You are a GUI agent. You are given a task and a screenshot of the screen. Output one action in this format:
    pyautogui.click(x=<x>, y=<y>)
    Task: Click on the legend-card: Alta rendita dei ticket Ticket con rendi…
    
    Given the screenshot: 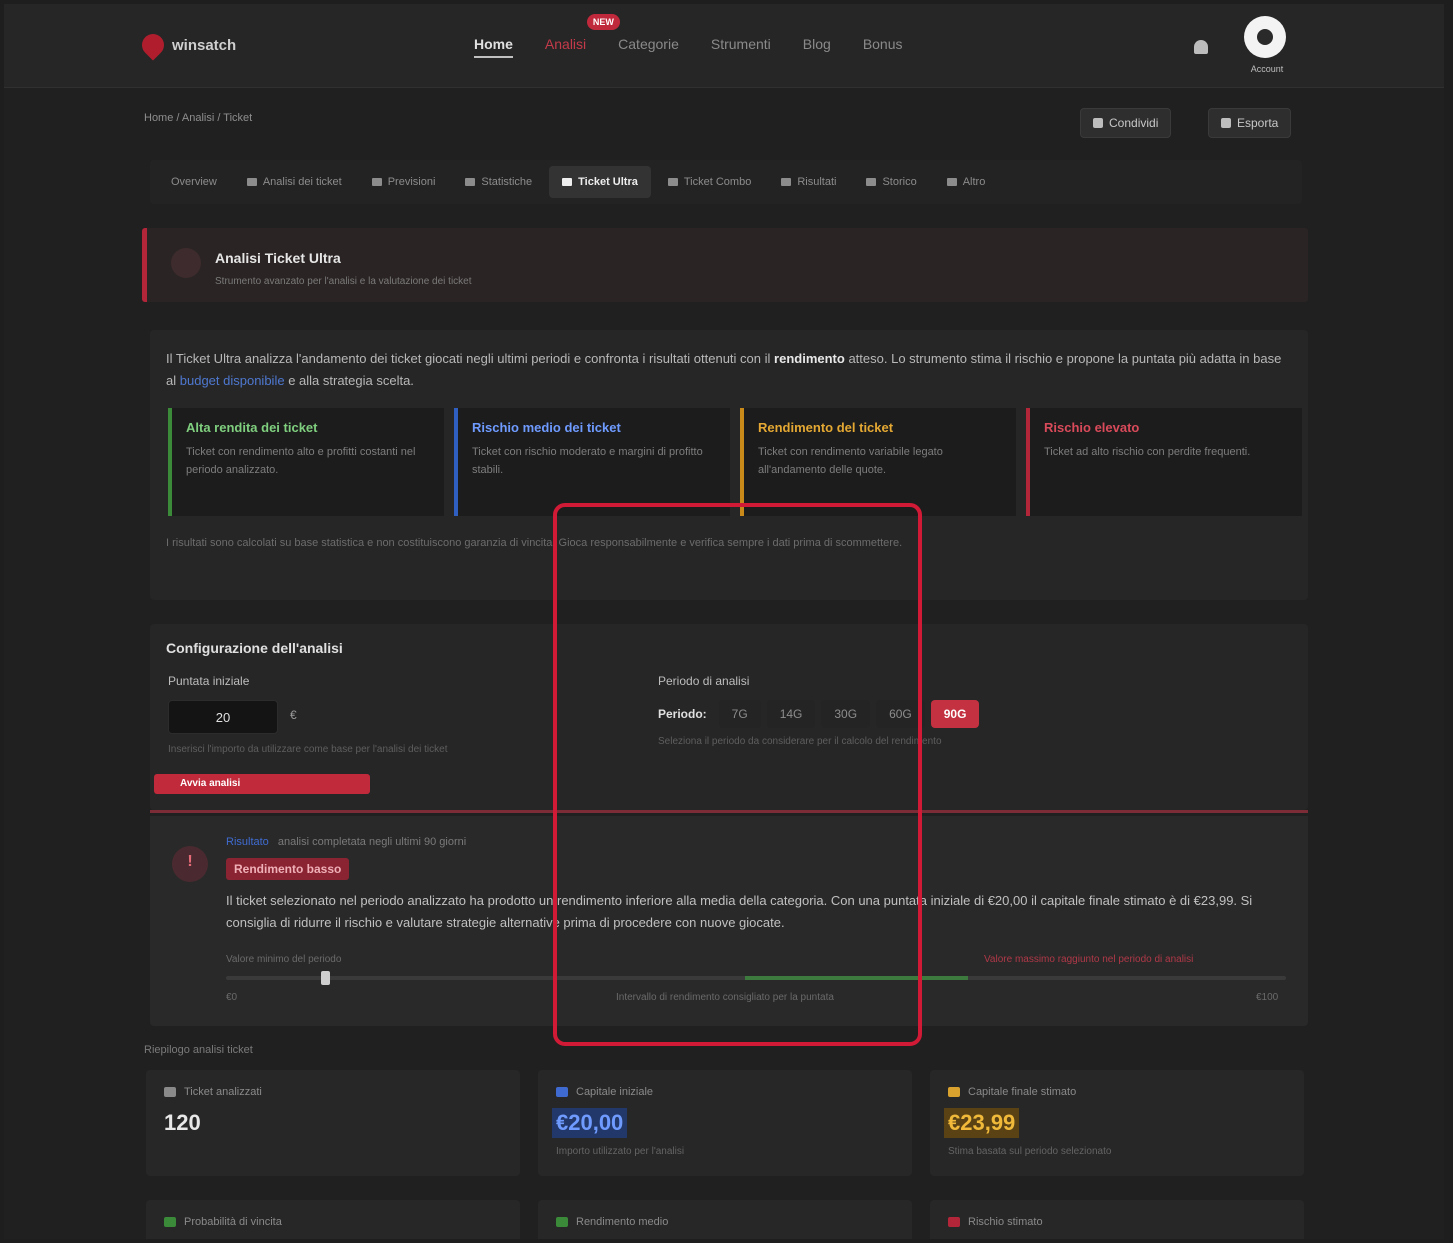 What is the action you would take?
    pyautogui.click(x=306, y=462)
    